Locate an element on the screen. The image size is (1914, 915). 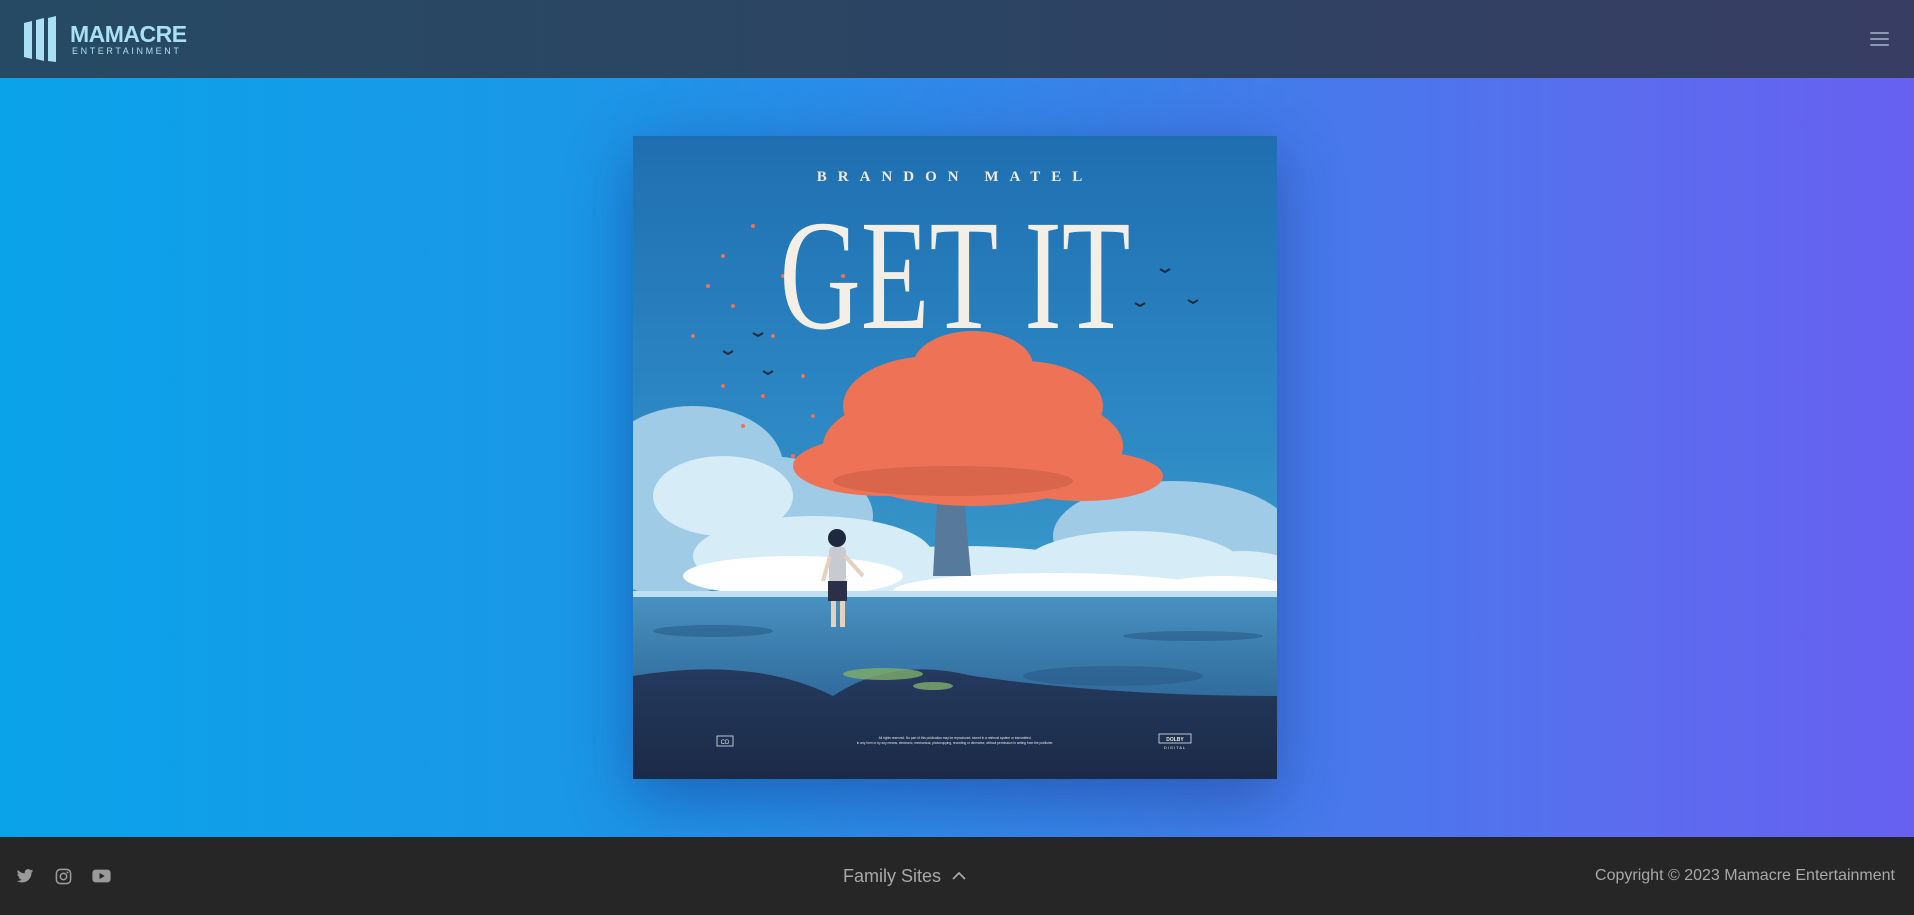
brand-logo-link: MAMACRE ENTERTAINMENT is located at coordinates (104, 39).